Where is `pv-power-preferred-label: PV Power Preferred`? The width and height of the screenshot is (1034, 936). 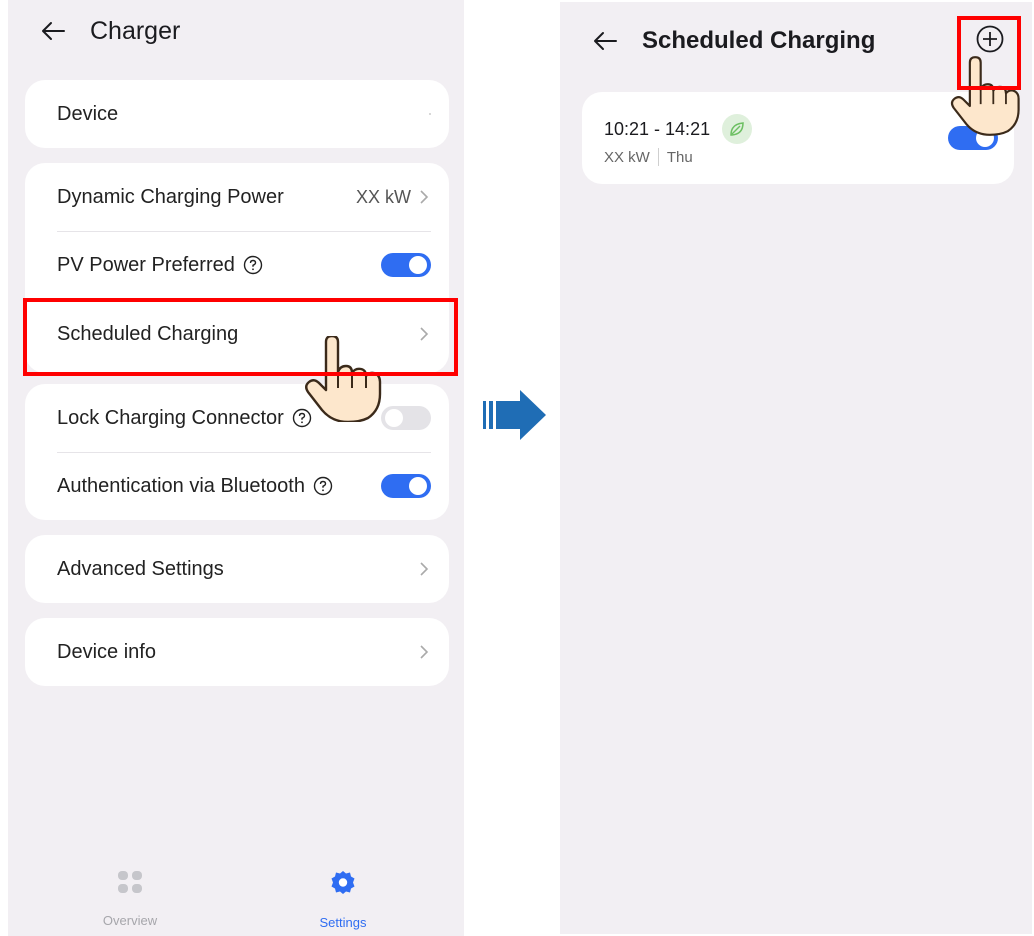 pv-power-preferred-label: PV Power Preferred is located at coordinates (146, 264).